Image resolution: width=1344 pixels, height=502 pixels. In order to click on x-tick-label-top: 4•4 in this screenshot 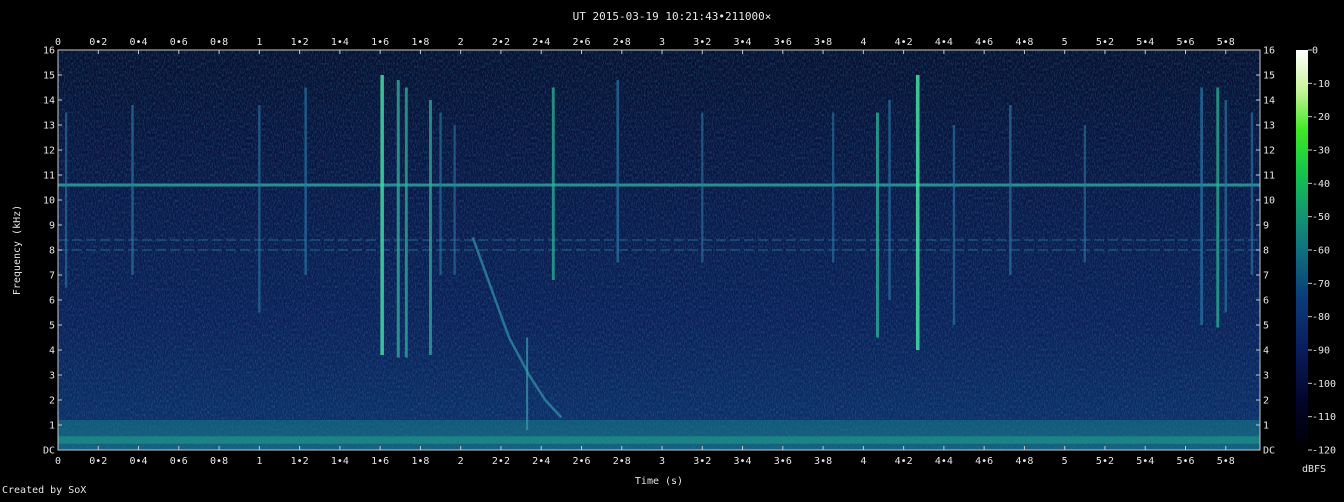, I will do `click(944, 42)`.